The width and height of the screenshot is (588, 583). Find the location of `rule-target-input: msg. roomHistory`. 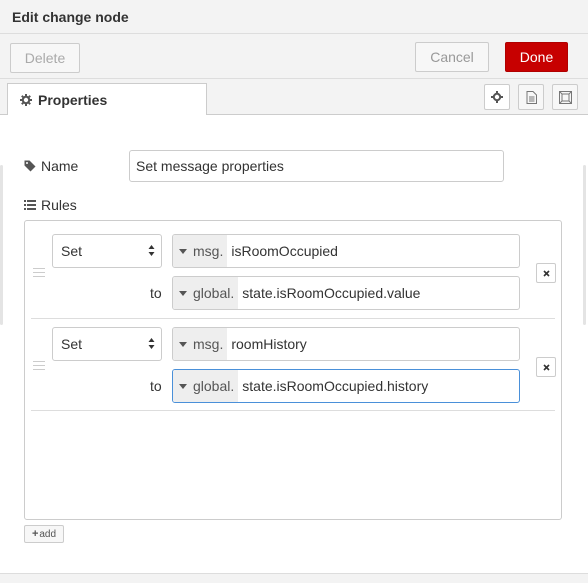

rule-target-input: msg. roomHistory is located at coordinates (346, 344).